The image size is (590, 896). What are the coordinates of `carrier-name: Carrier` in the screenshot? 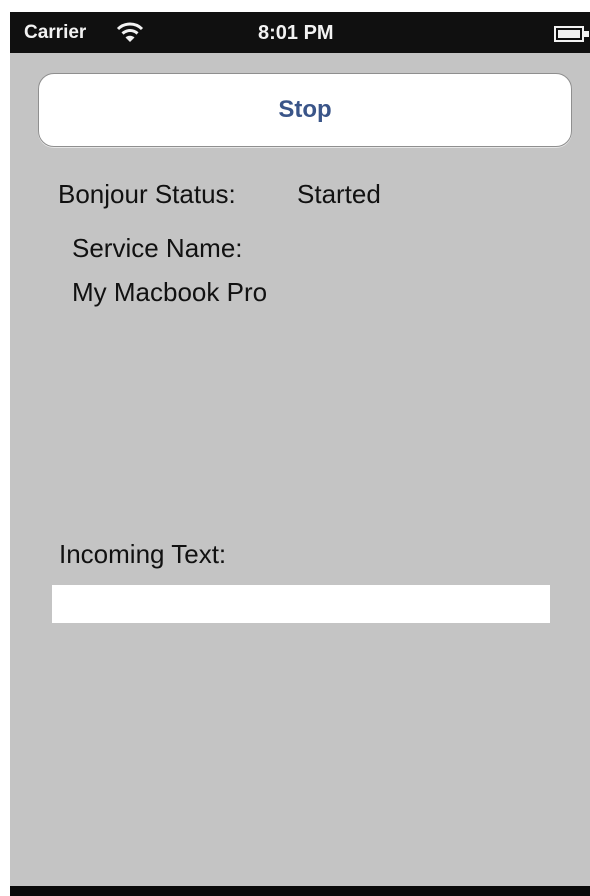 It's located at (55, 32).